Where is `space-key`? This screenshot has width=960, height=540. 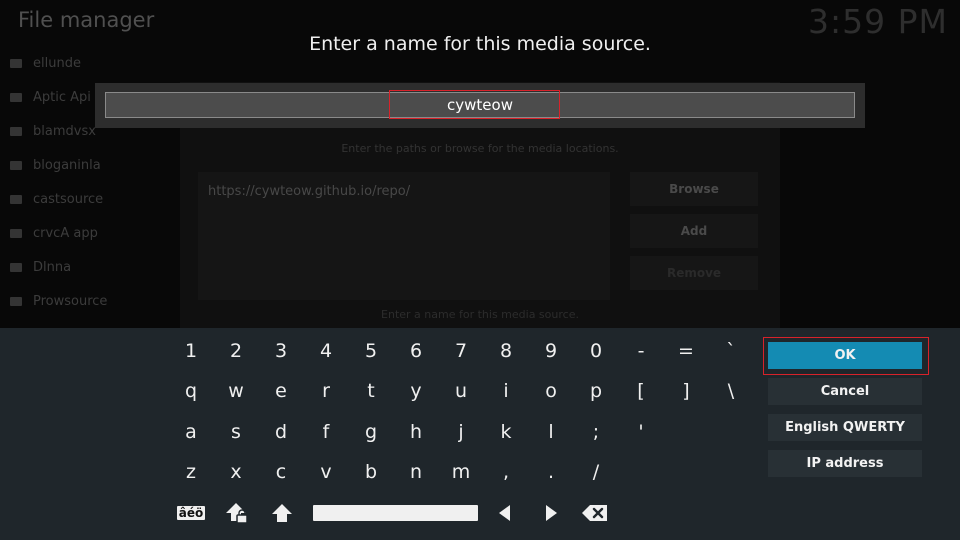 space-key is located at coordinates (395, 513).